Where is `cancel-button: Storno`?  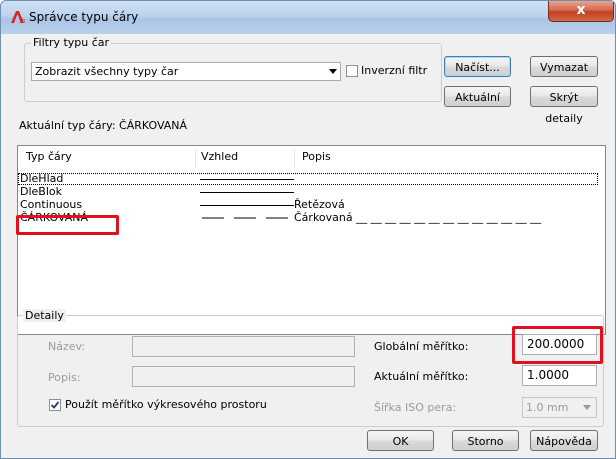 cancel-button: Storno is located at coordinates (485, 440).